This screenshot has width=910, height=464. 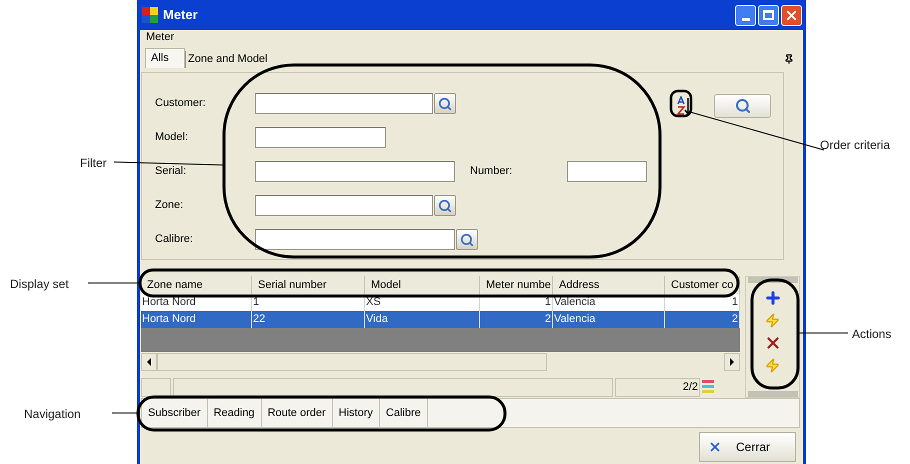 I want to click on table-cell: 22, so click(x=308, y=319).